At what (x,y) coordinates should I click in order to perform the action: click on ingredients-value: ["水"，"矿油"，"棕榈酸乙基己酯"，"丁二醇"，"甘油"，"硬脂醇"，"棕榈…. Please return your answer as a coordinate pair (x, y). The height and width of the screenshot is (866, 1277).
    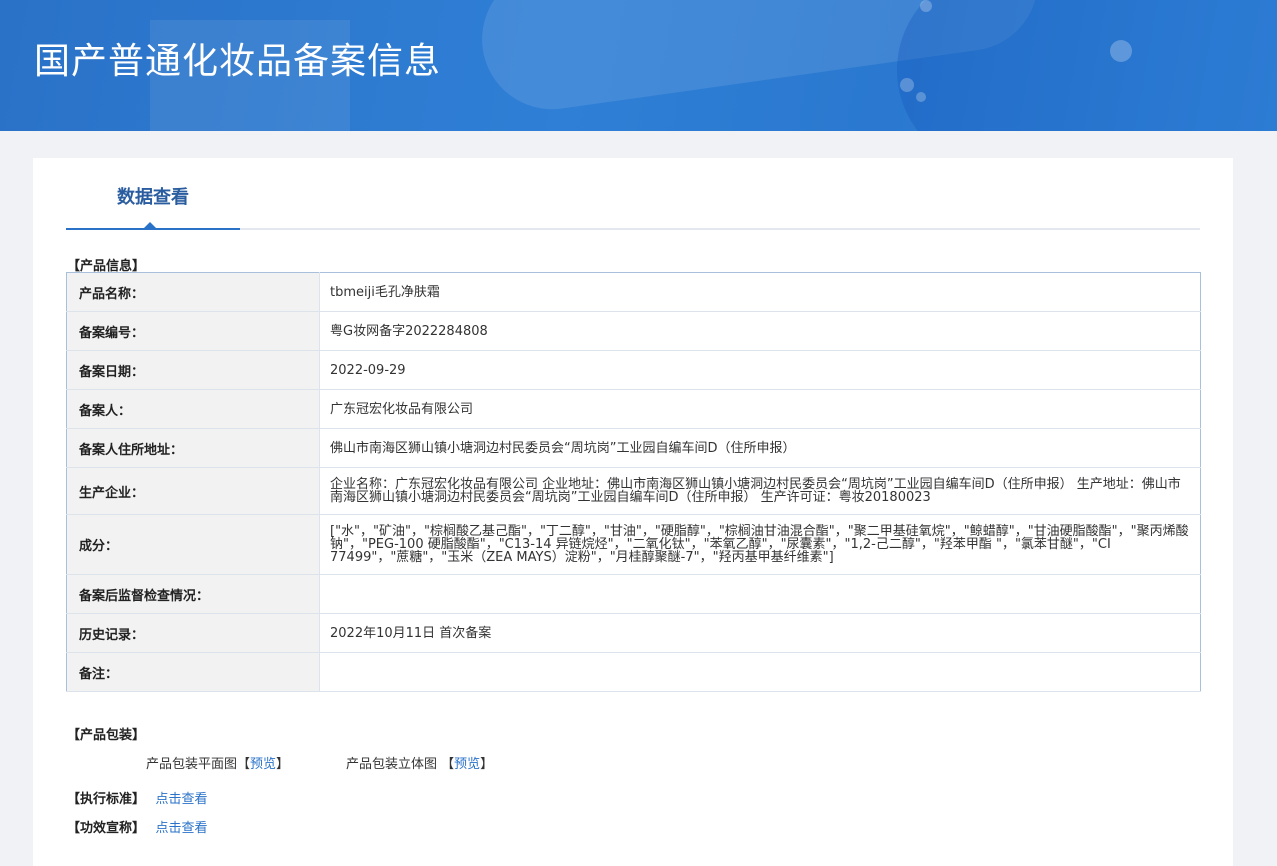
    Looking at the image, I should click on (760, 544).